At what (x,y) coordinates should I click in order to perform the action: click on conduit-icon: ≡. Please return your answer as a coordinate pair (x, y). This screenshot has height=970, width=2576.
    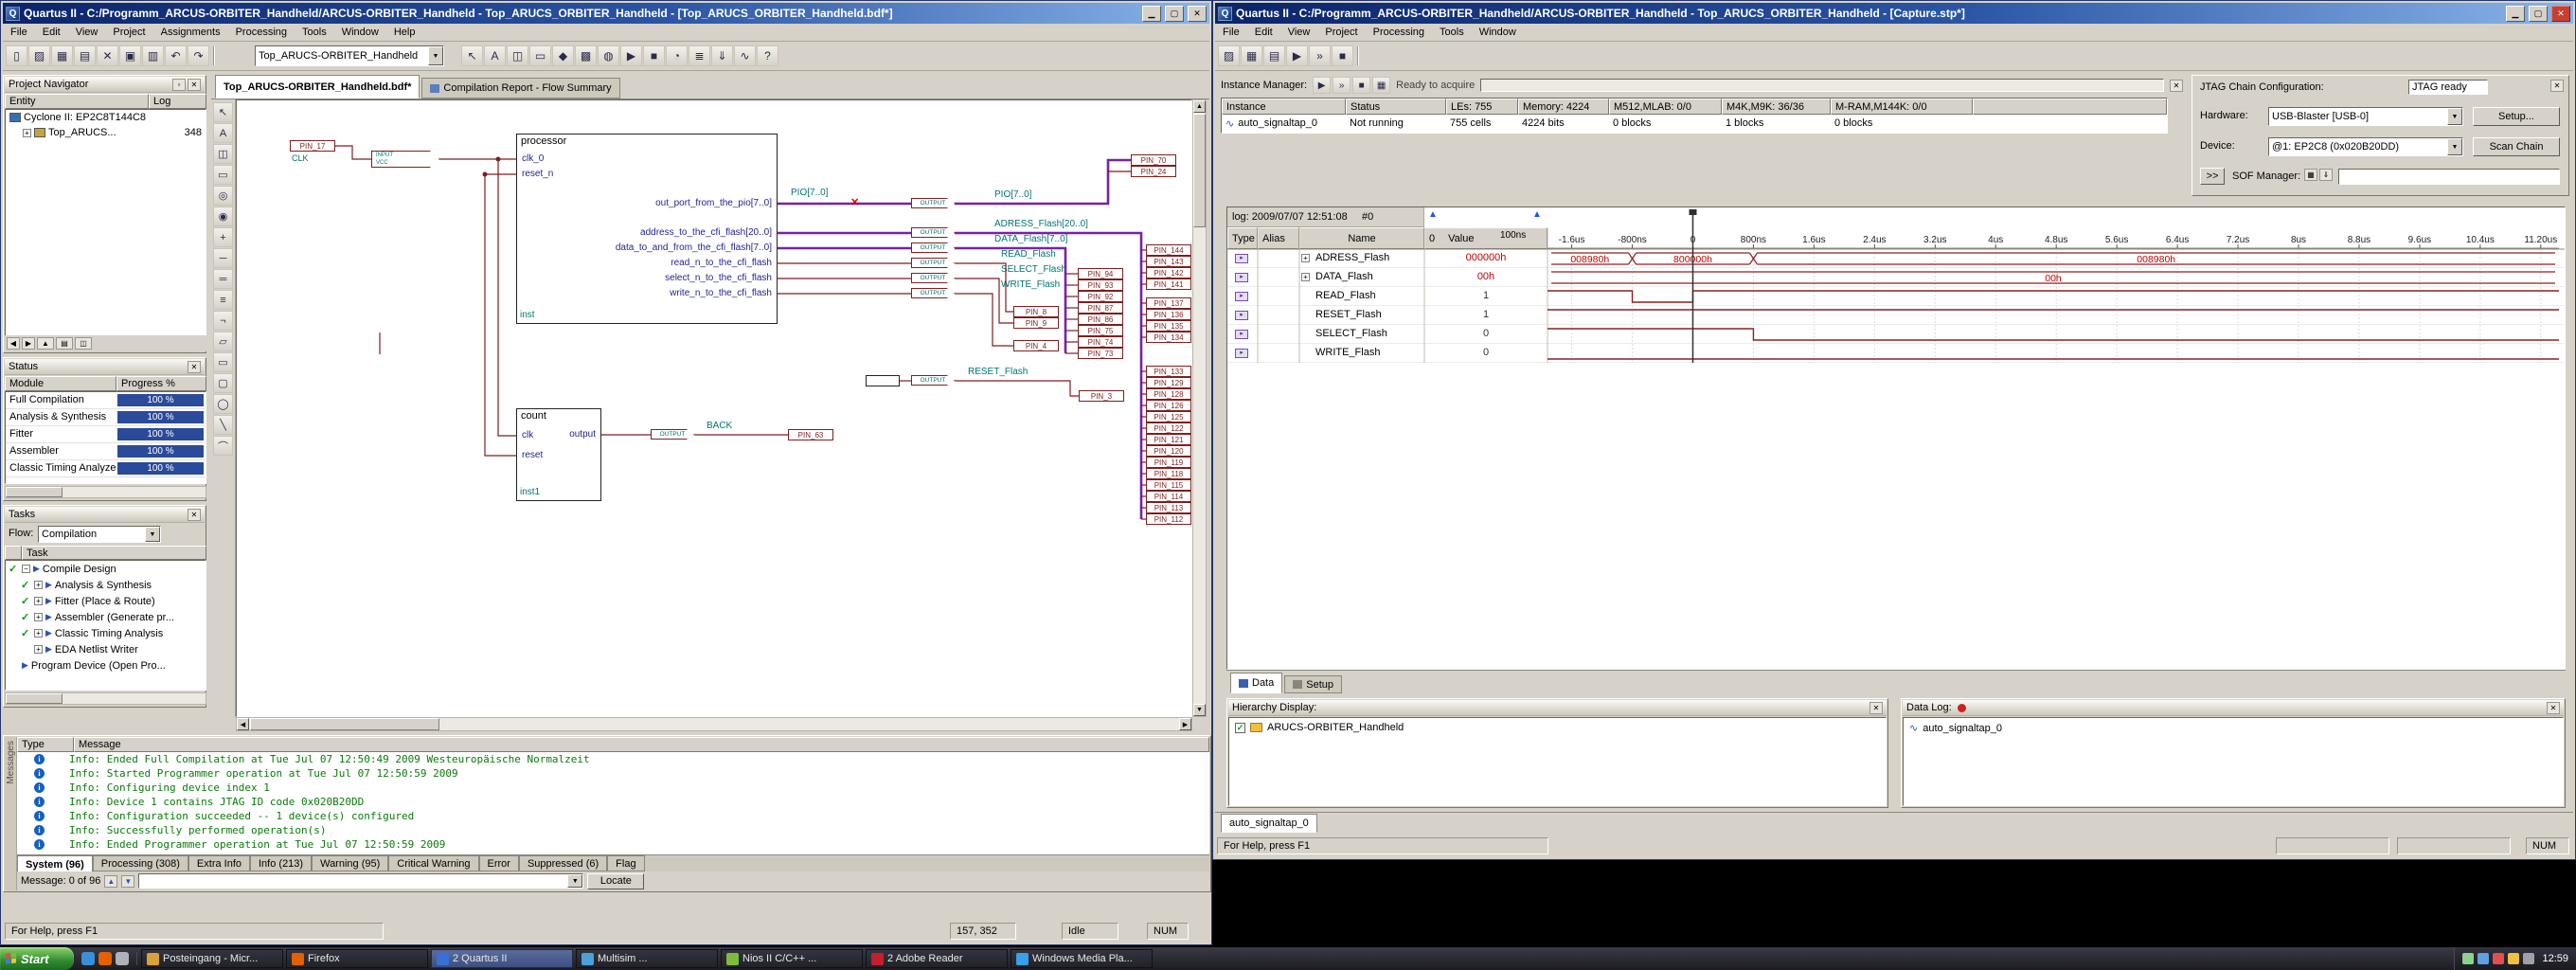
    Looking at the image, I should click on (223, 300).